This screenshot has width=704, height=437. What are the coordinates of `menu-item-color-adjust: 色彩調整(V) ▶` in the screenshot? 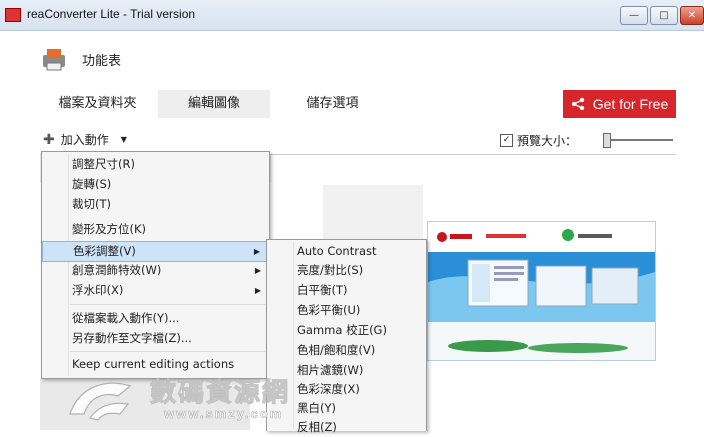 It's located at (155, 251).